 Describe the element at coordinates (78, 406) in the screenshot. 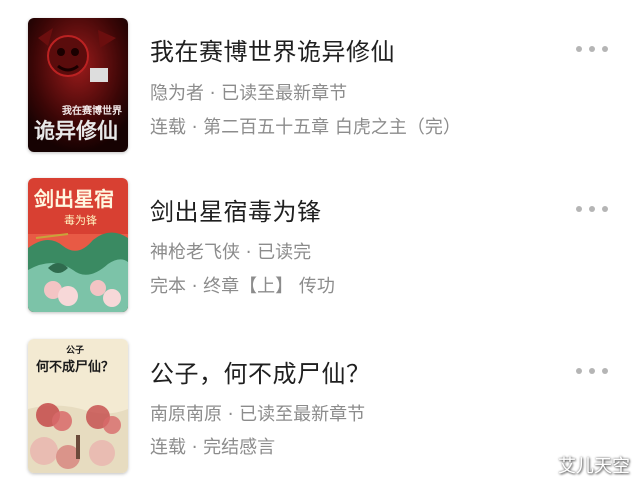

I see `book-cover-image: 公子 何不成尸仙？` at that location.